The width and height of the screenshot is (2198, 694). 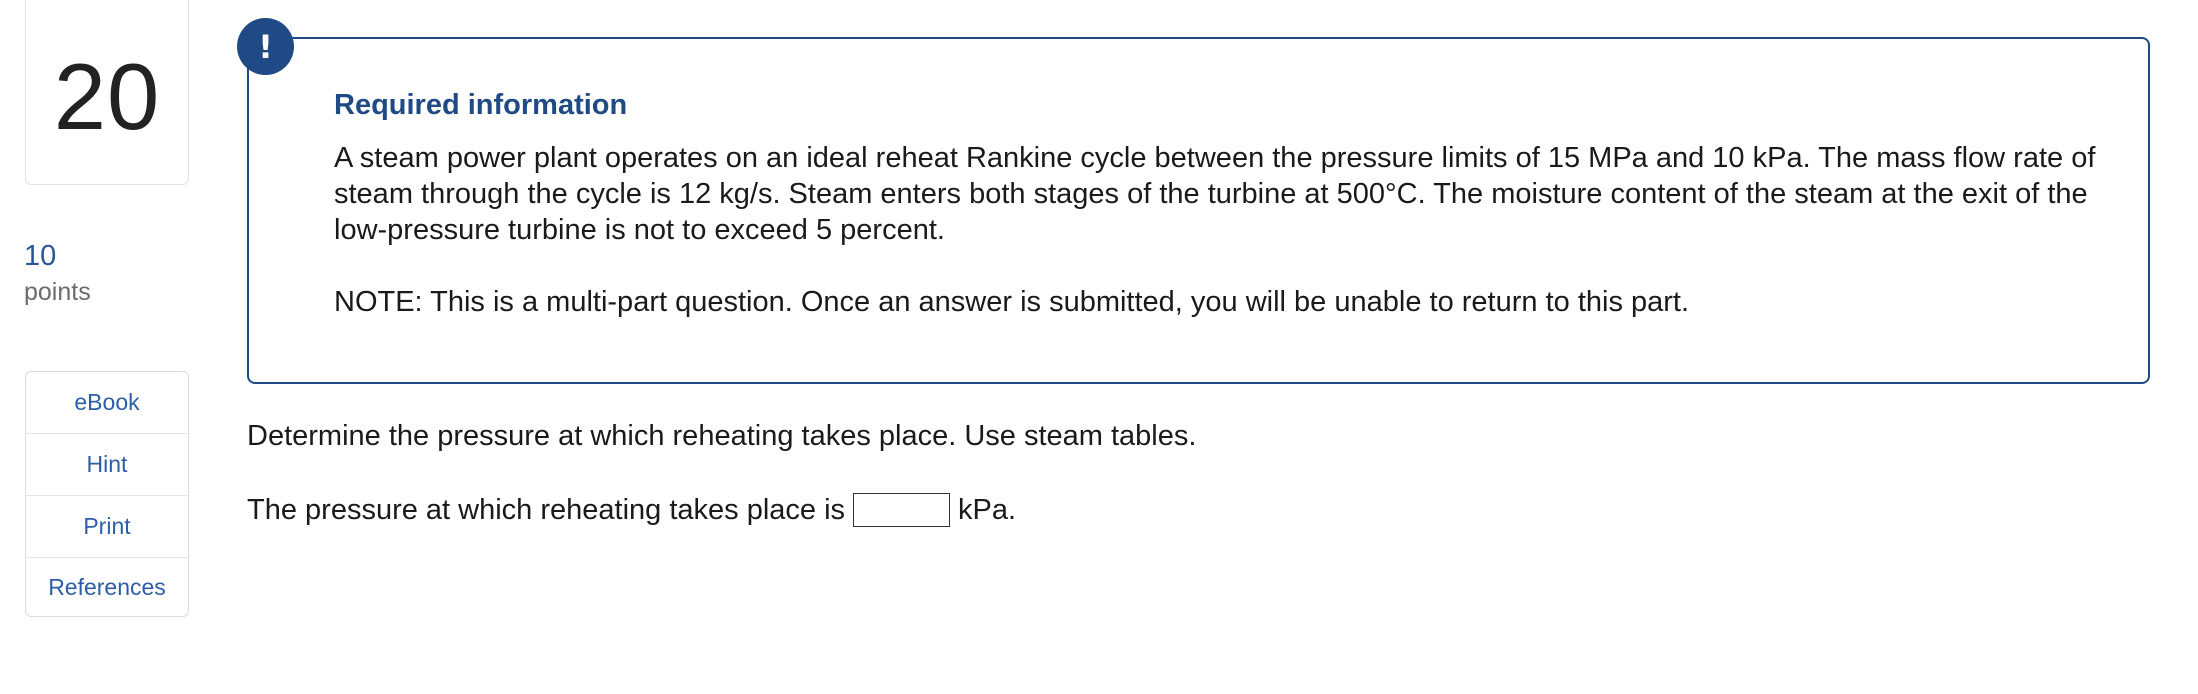 I want to click on hint-link: Hint, so click(x=107, y=465).